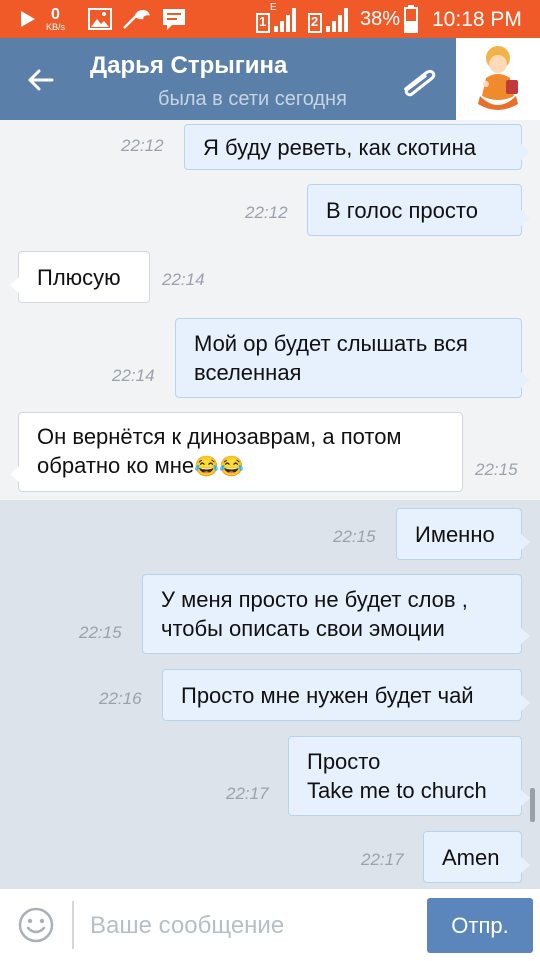 This screenshot has width=540, height=961. Describe the element at coordinates (100, 19) in the screenshot. I see `gallery-icon` at that location.